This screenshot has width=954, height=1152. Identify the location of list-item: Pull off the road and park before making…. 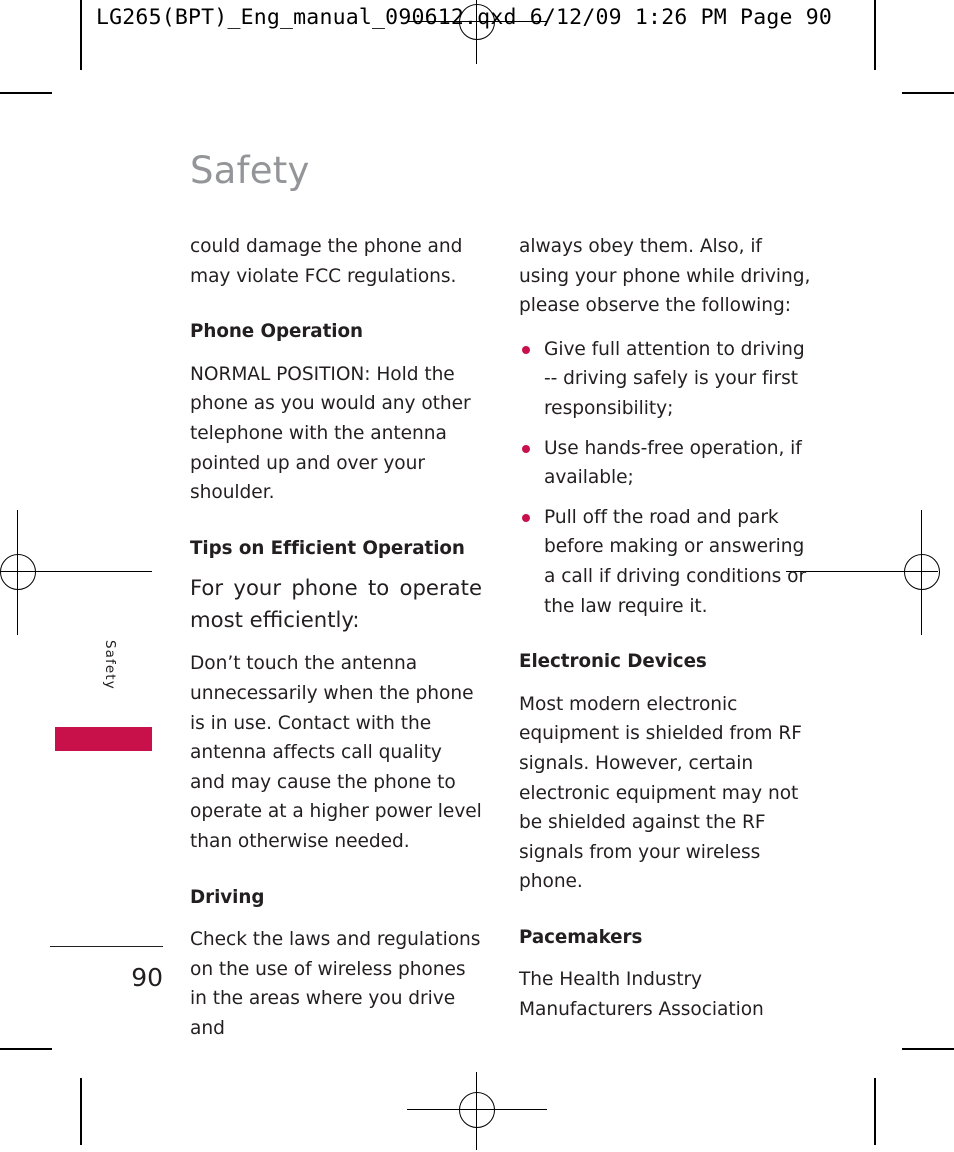
(665, 562).